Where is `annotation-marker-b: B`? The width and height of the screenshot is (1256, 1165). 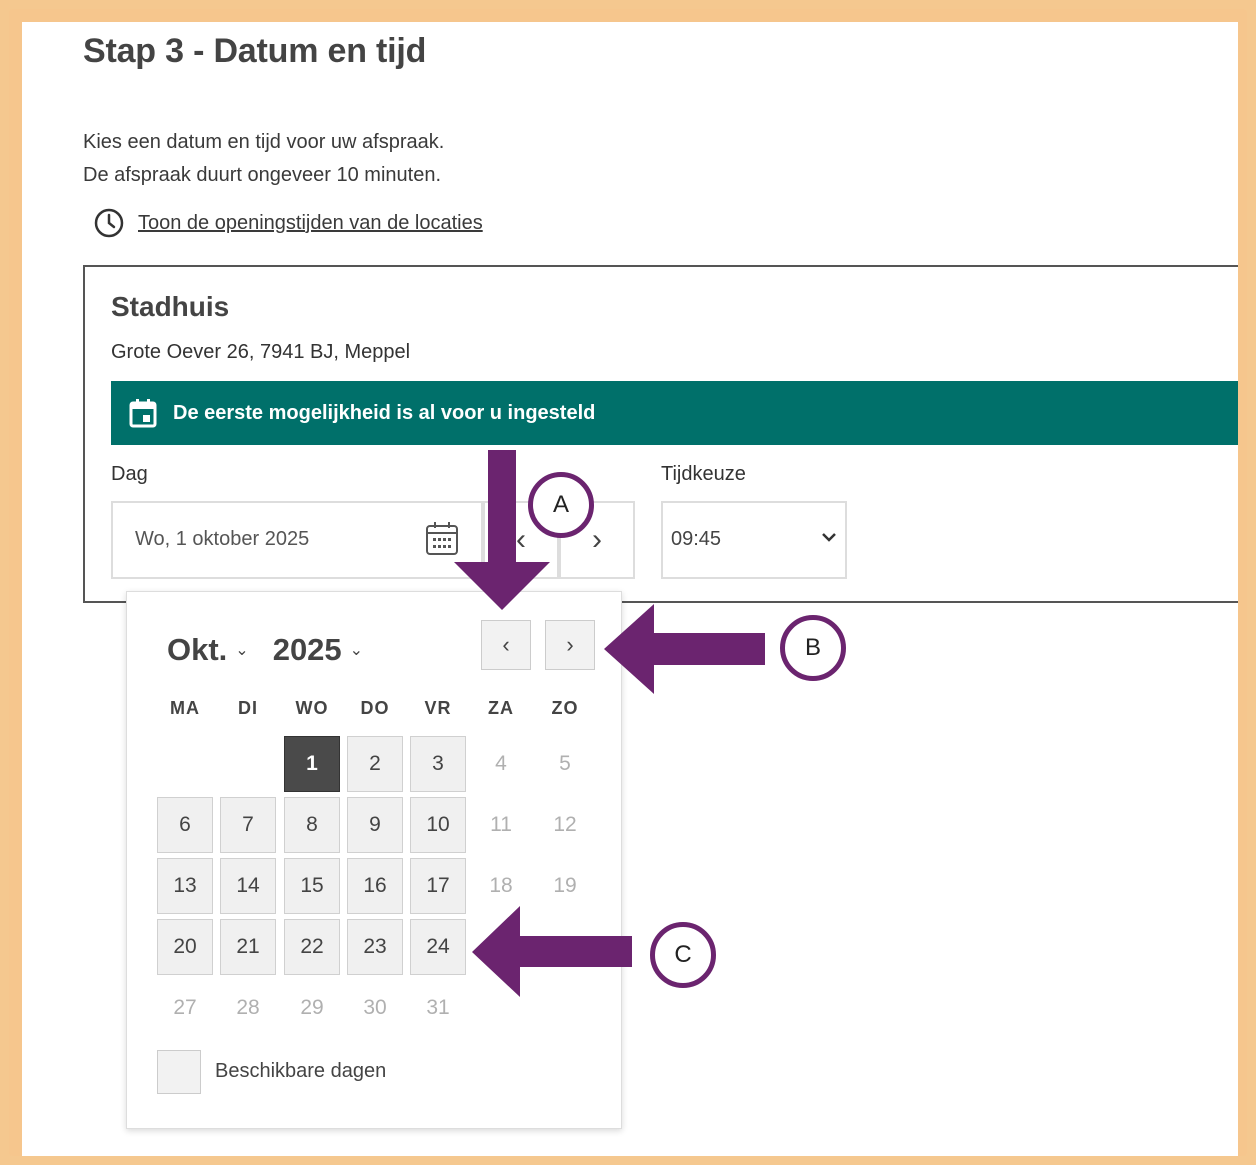 annotation-marker-b: B is located at coordinates (813, 648).